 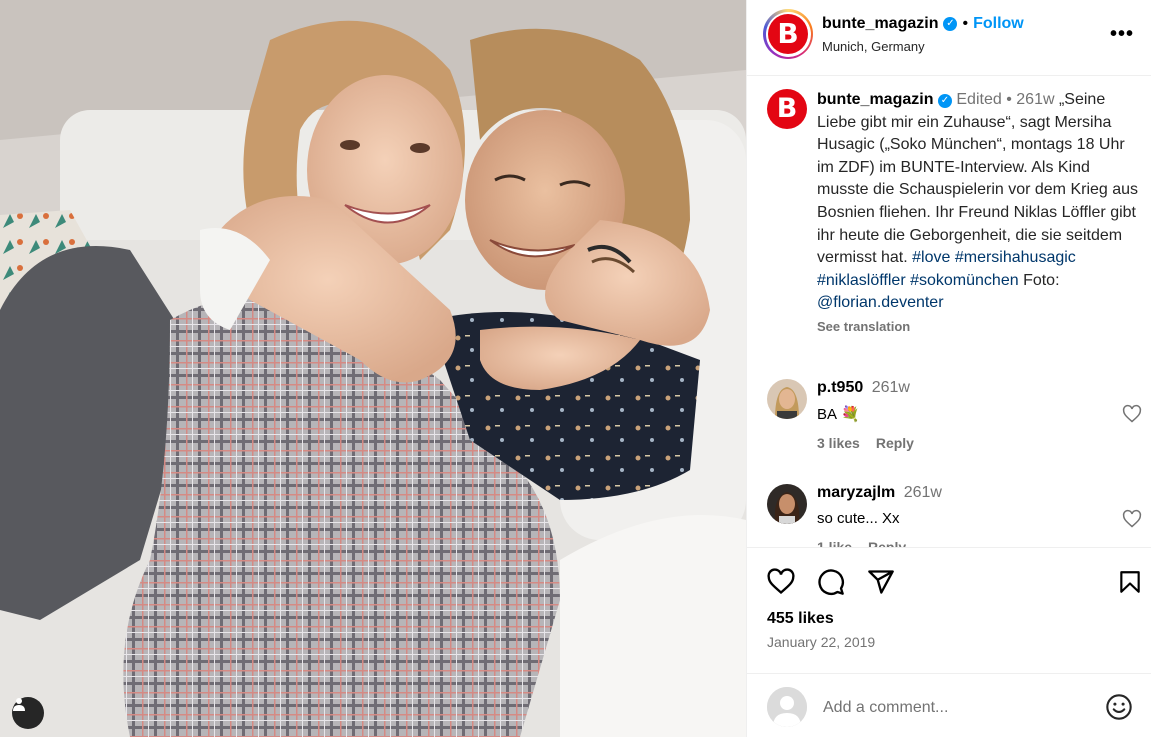 What do you see at coordinates (1035, 99) in the screenshot?
I see `caption-time: 261w` at bounding box center [1035, 99].